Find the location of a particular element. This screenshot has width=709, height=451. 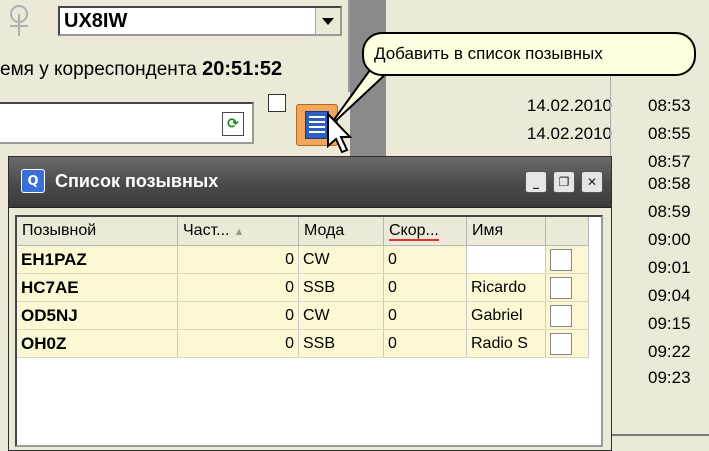

tooltip: Добавить в список позывных is located at coordinates (529, 54).